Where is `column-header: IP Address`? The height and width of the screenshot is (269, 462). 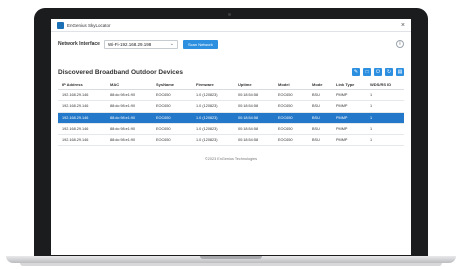
column-header: IP Address is located at coordinates (82, 84).